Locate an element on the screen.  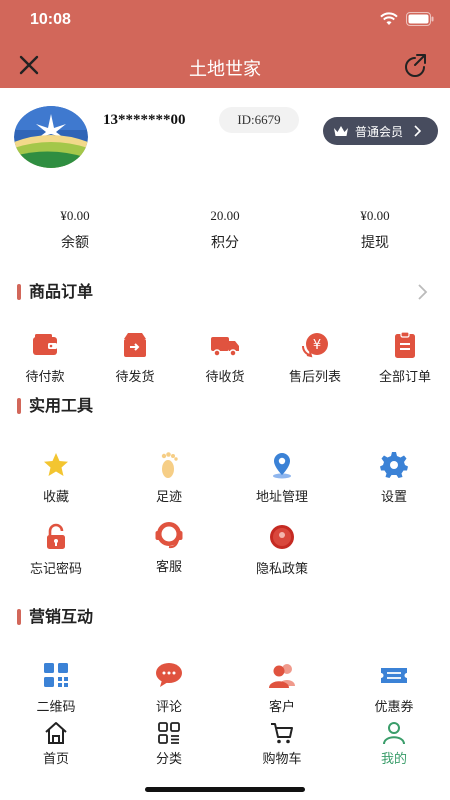
box-icon is located at coordinates (135, 345).